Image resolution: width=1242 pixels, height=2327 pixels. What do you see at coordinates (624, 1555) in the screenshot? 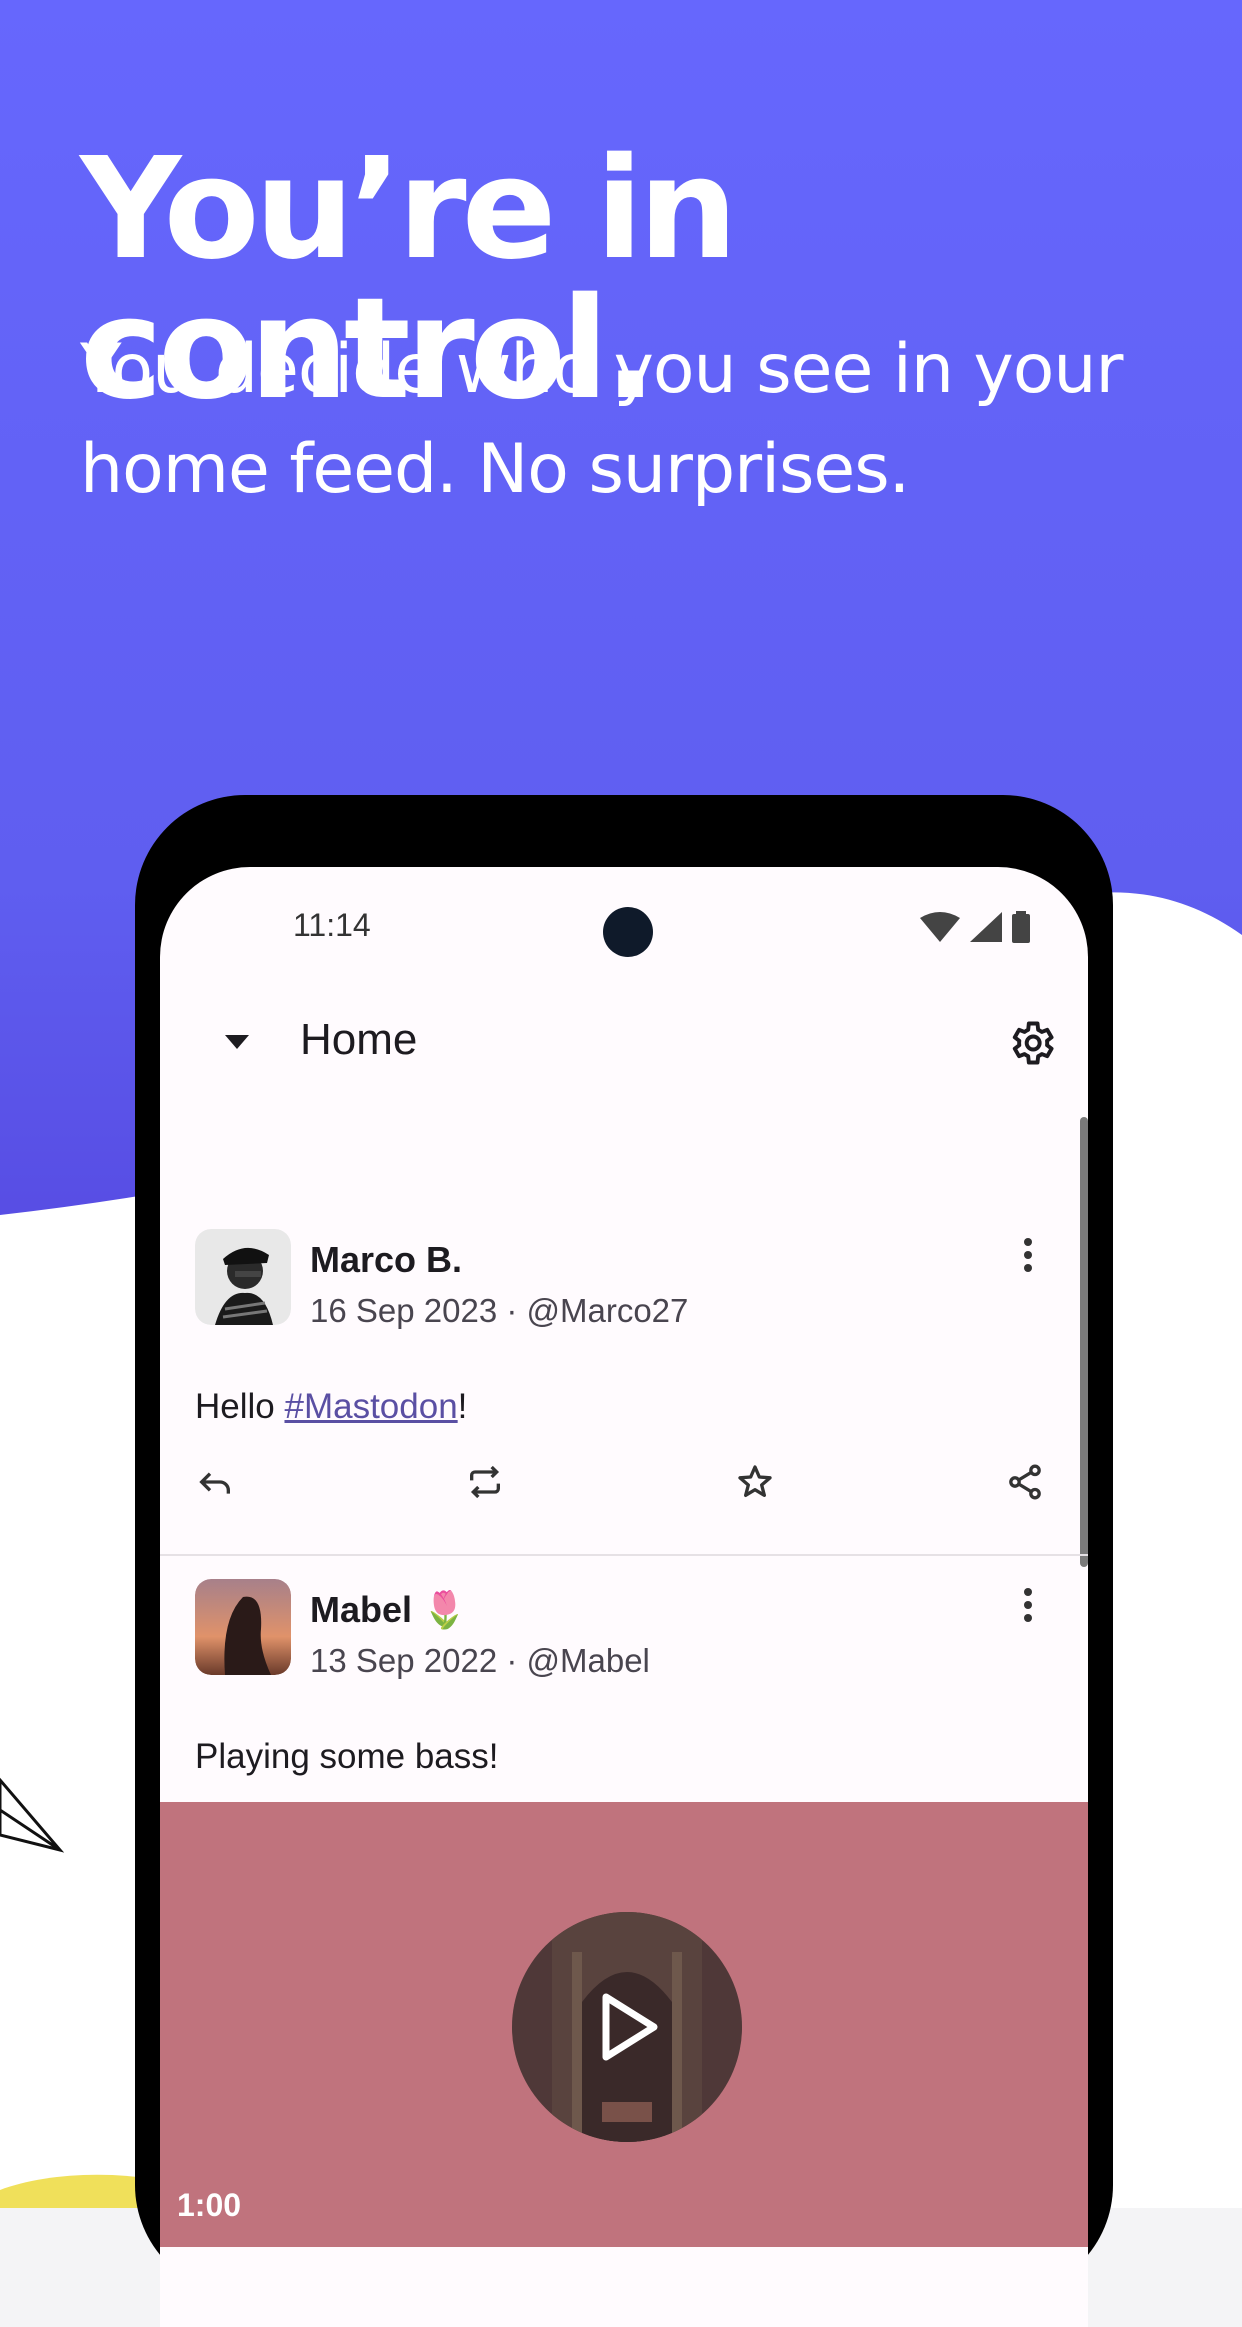
I see `post-divider` at bounding box center [624, 1555].